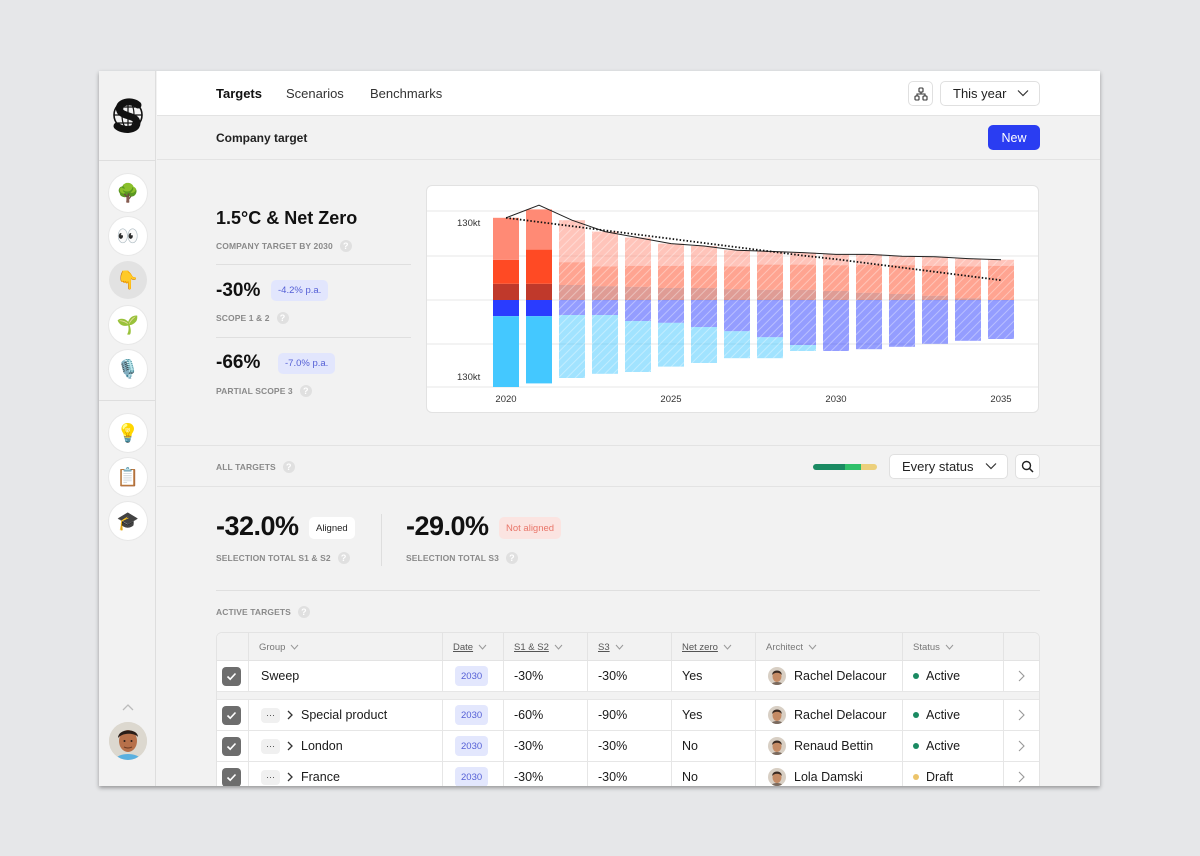 Image resolution: width=1200 pixels, height=856 pixels. I want to click on new-button: New, so click(1014, 137).